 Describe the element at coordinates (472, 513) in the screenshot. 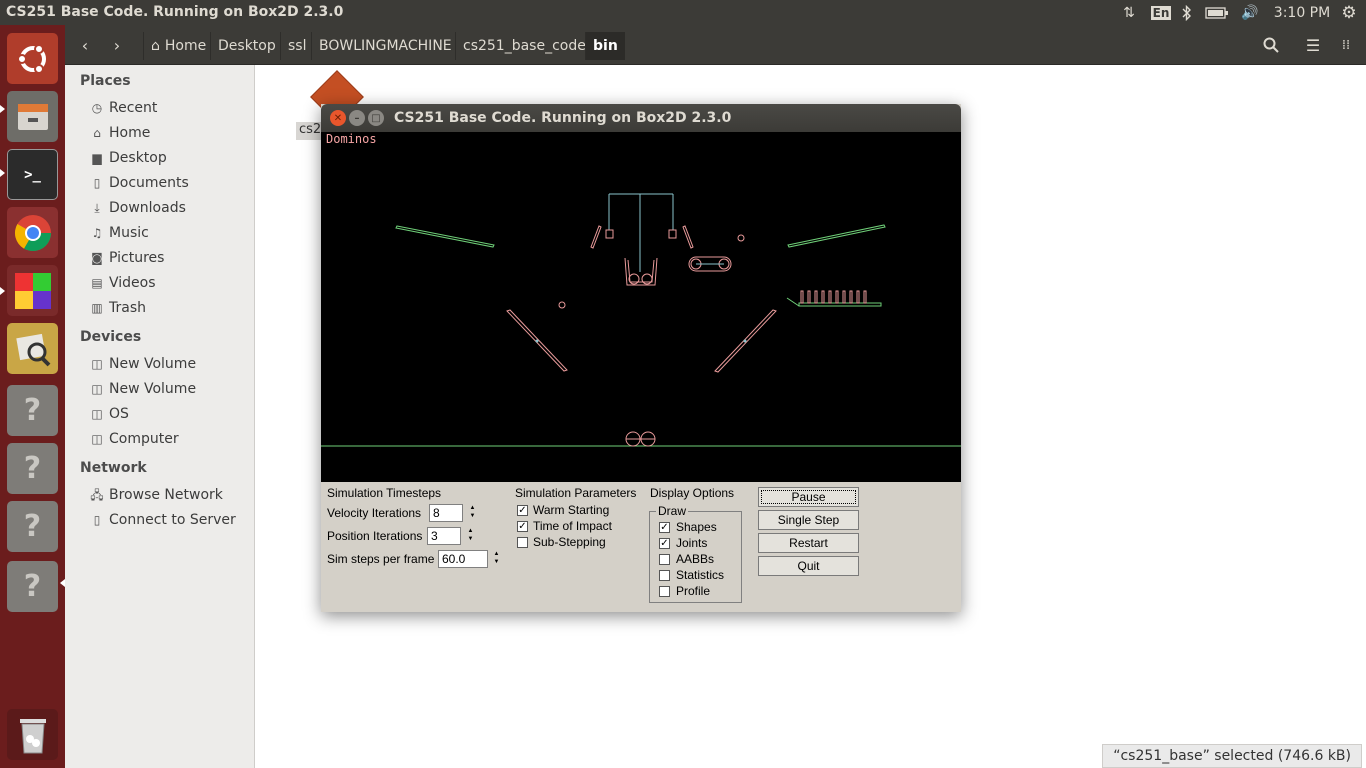

I see `velocity-iterations-stepper: ▲ ▼` at that location.